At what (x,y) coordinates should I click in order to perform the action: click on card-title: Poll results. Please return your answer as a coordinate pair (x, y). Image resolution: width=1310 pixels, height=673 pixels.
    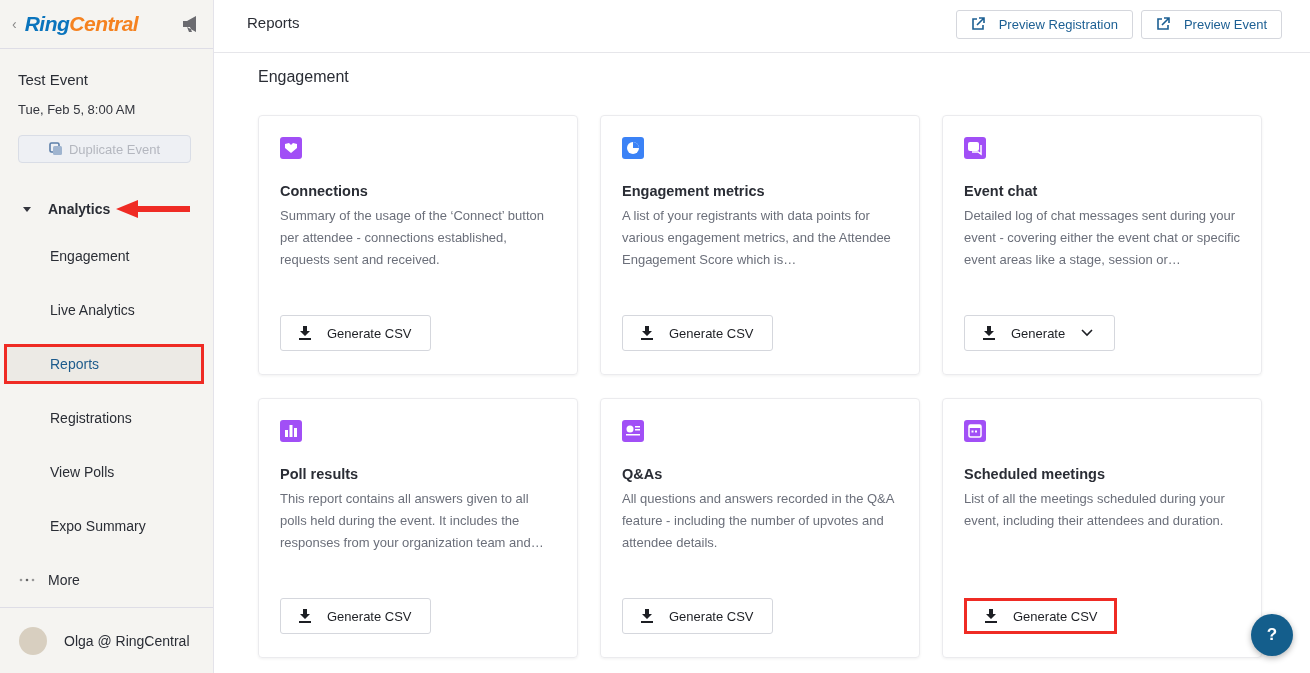
    Looking at the image, I should click on (320, 474).